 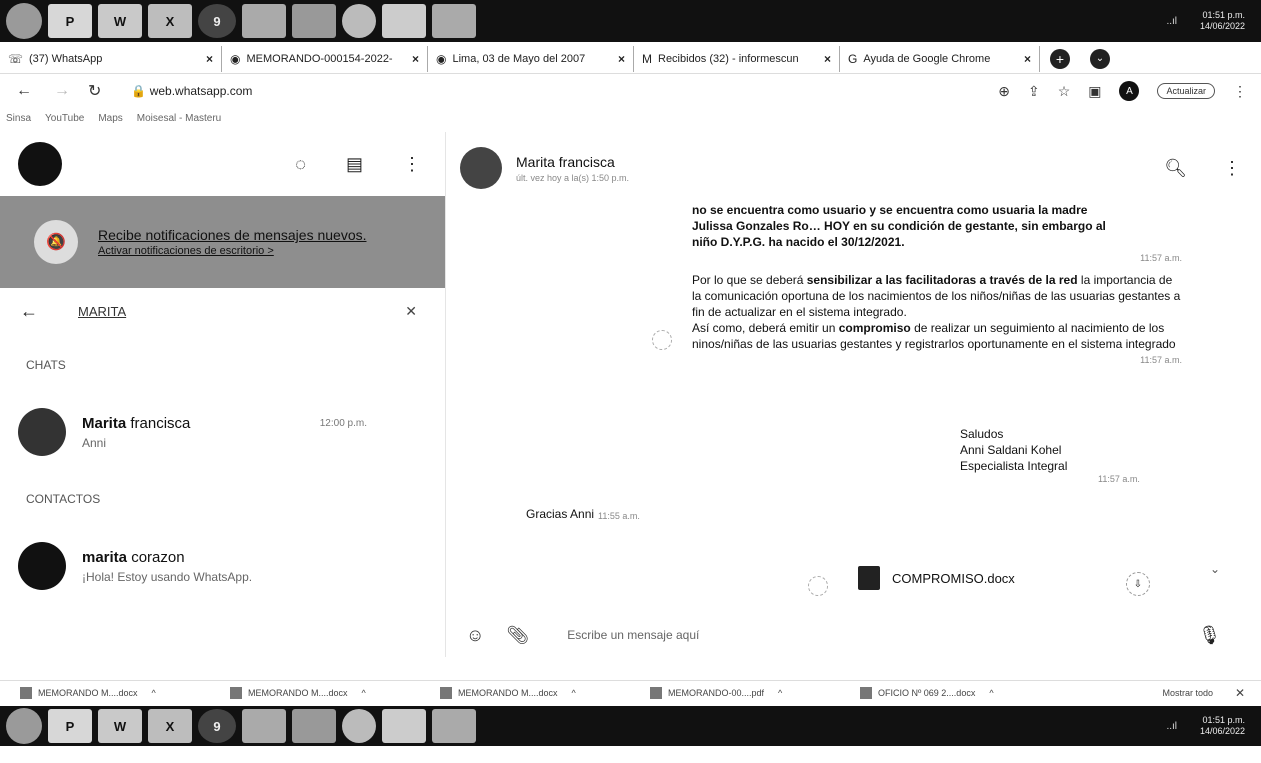 What do you see at coordinates (737, 58) in the screenshot?
I see `tab-gmail: M Recibidos (32) - informescun ×` at bounding box center [737, 58].